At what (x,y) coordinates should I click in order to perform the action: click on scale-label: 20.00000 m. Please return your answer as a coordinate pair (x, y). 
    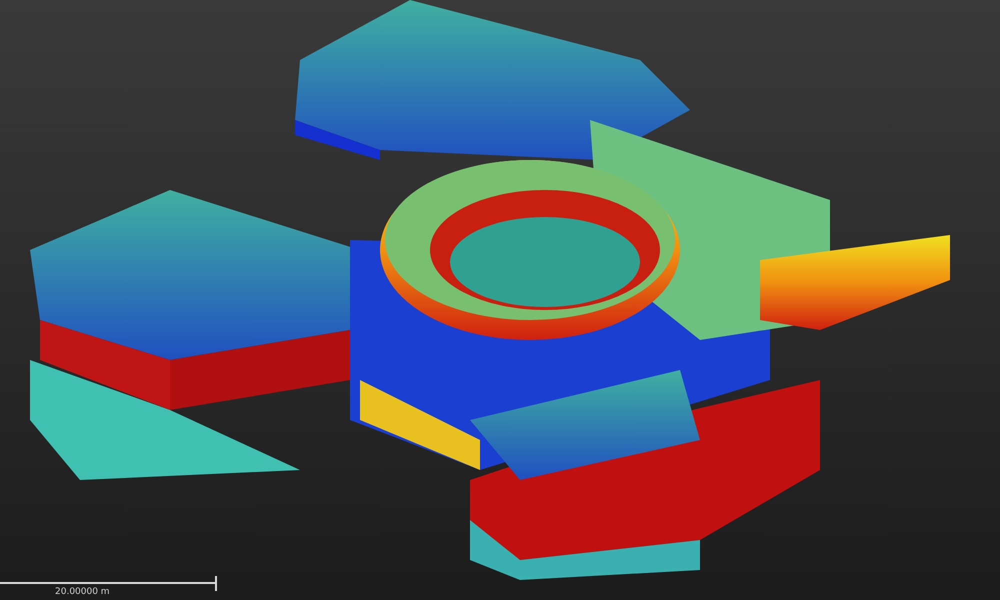
    Looking at the image, I should click on (82, 592).